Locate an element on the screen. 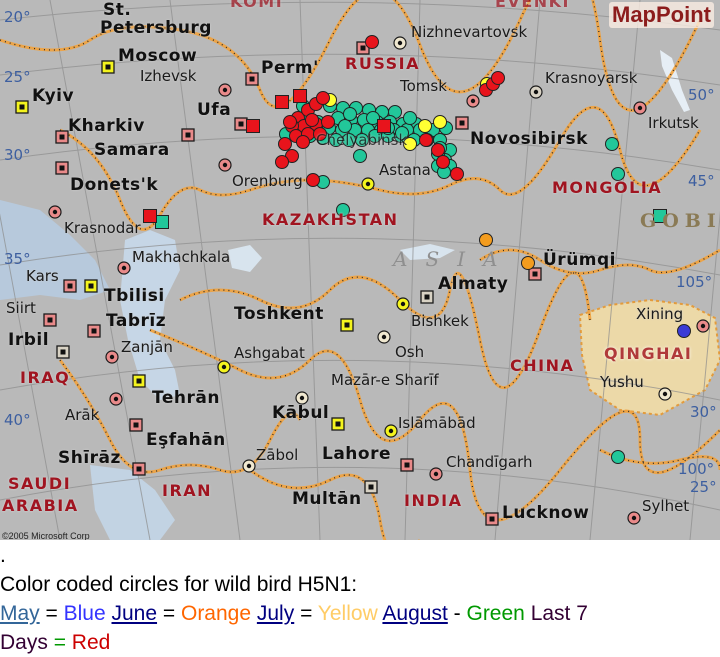  city-label-petersburg: Petersburg is located at coordinates (156, 28).